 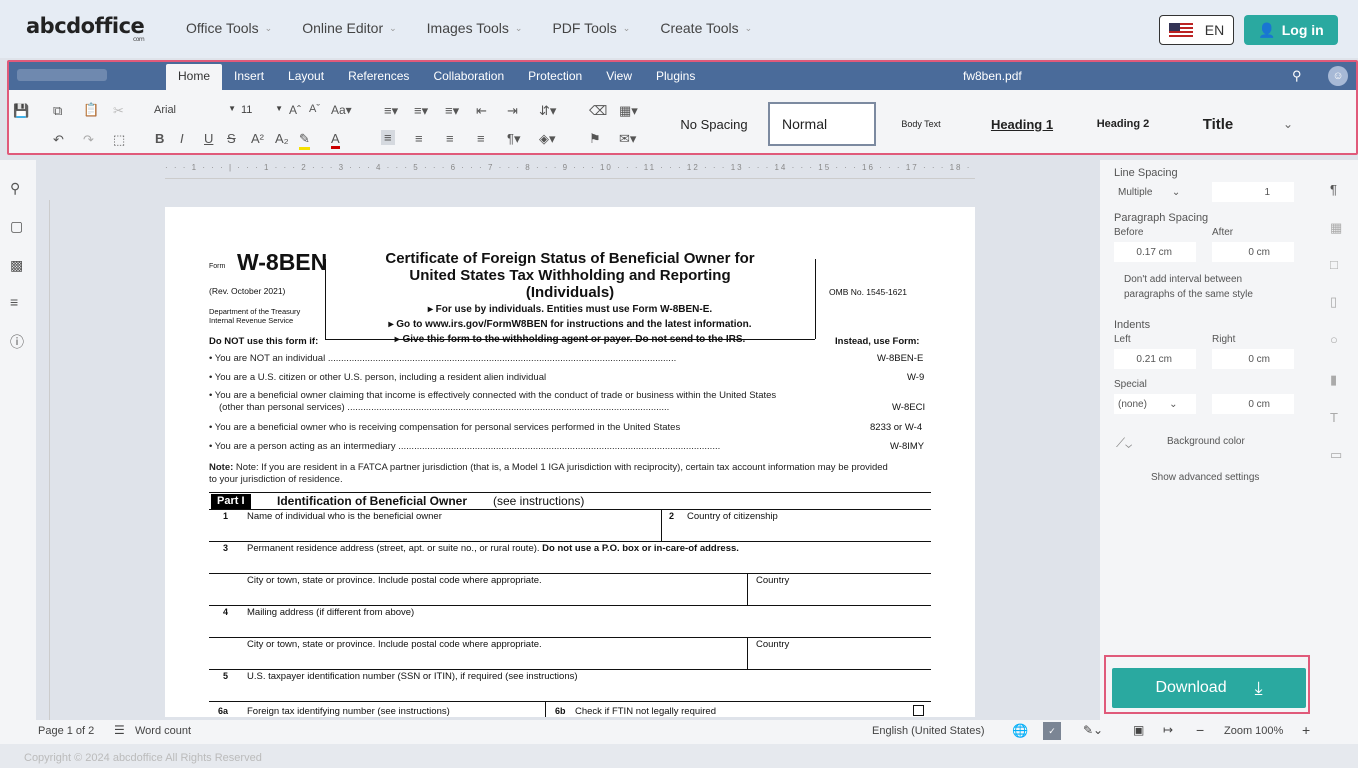 What do you see at coordinates (1258, 687) in the screenshot?
I see `download-icon: ⤓` at bounding box center [1258, 687].